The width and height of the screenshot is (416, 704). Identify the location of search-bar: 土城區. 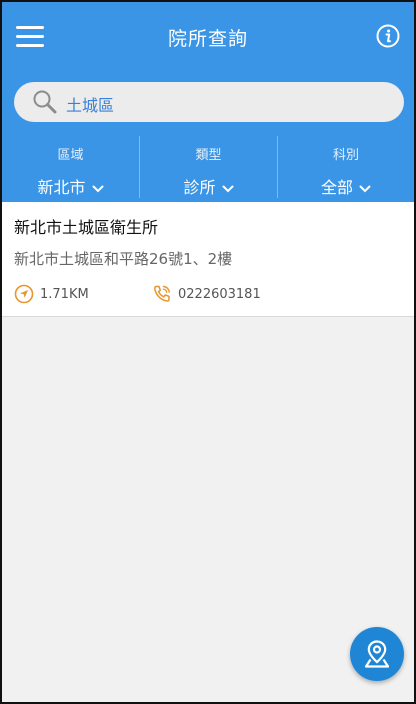
(209, 102).